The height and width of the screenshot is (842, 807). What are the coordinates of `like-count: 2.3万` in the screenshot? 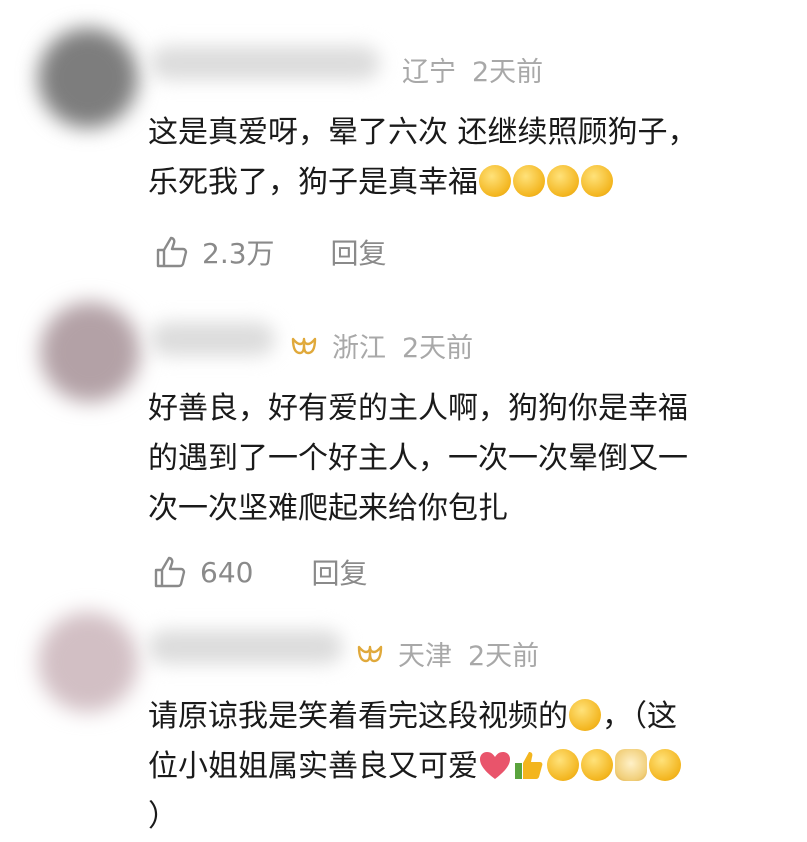 It's located at (238, 253).